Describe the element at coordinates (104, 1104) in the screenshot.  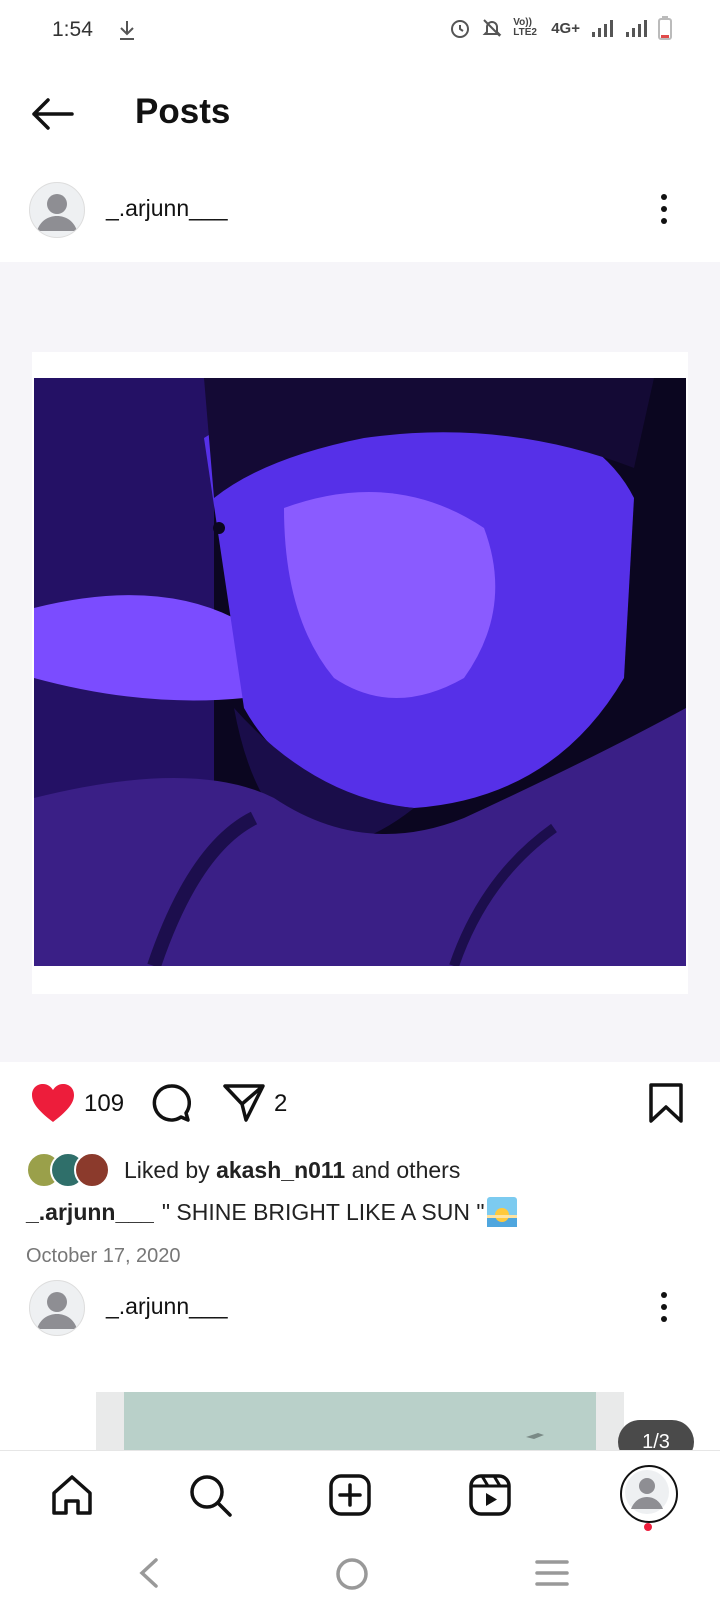
I see `like-count: 109` at that location.